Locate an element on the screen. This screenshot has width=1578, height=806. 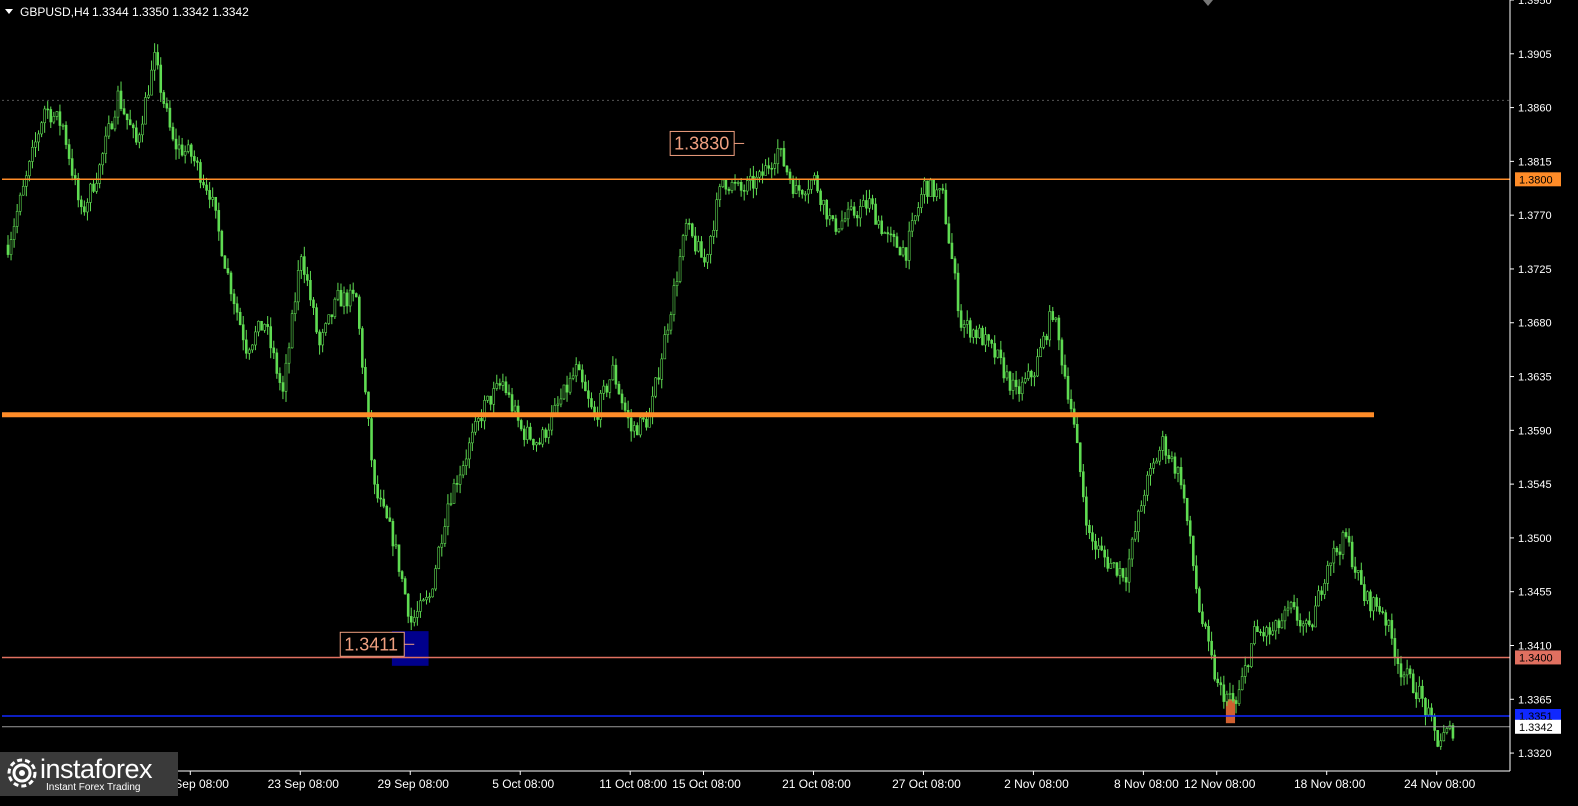
y-tick-label: 1.3590 is located at coordinates (1535, 431).